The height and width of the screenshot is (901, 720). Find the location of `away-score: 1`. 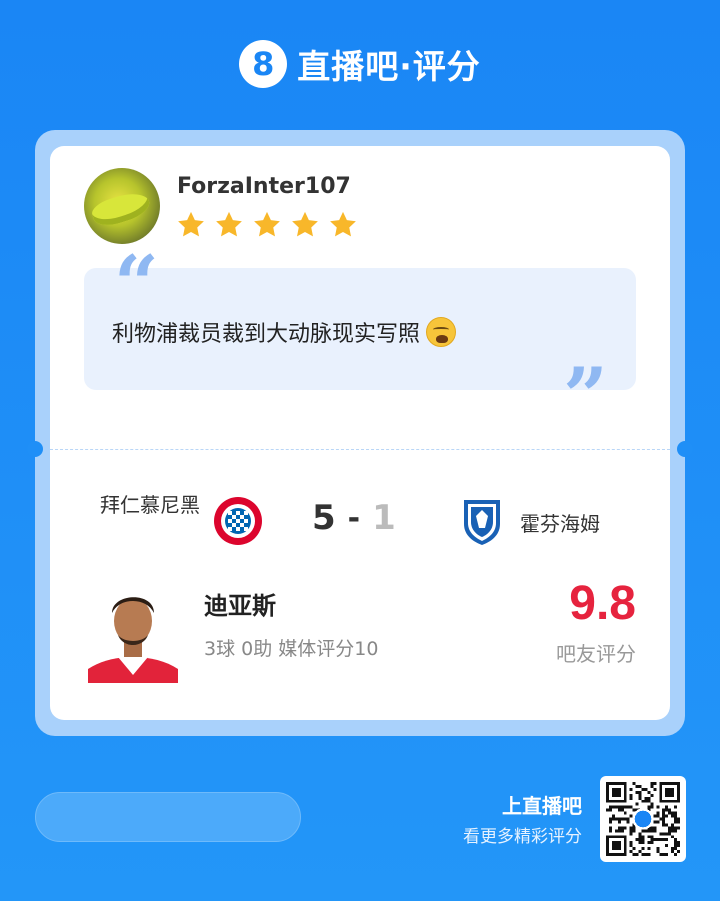

away-score: 1 is located at coordinates (384, 518).